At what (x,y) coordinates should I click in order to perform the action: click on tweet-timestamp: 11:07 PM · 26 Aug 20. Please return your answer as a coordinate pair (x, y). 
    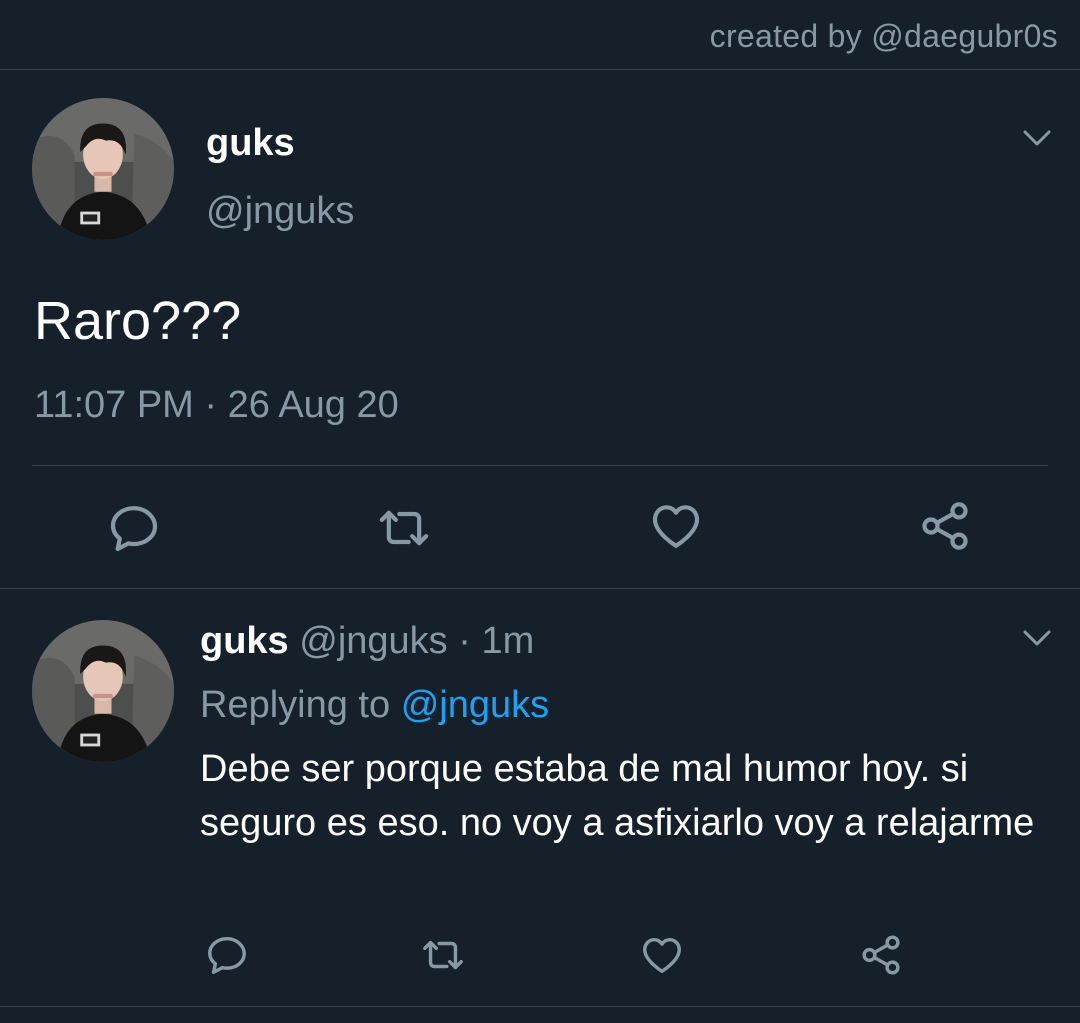
    Looking at the image, I should click on (216, 405).